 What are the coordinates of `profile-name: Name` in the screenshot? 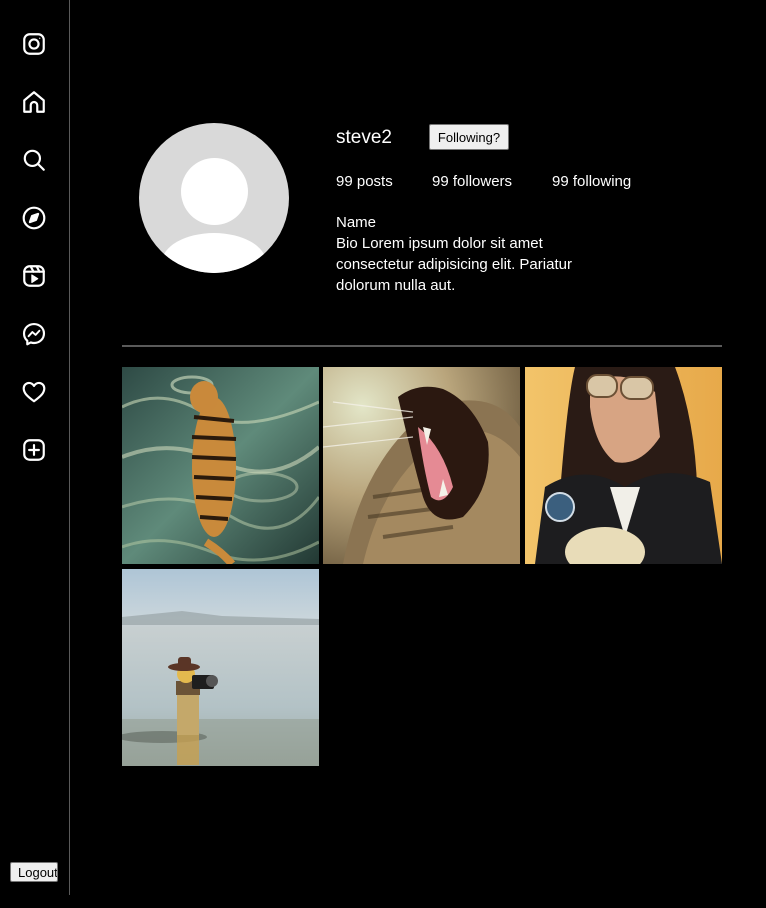 It's located at (356, 222).